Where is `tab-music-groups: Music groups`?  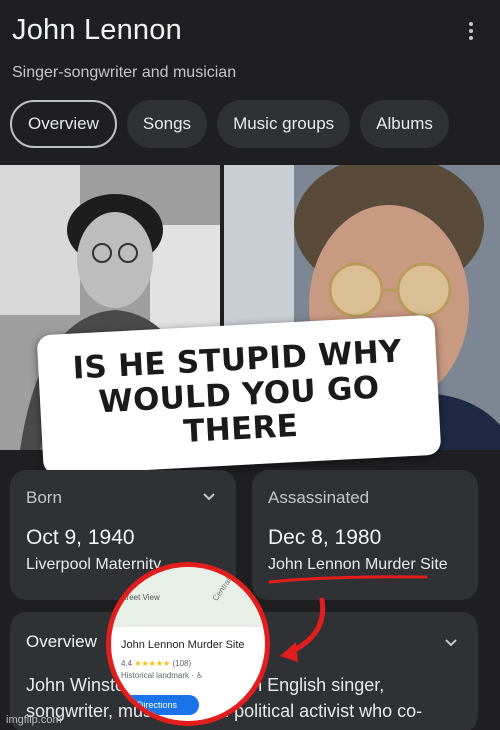 tab-music-groups: Music groups is located at coordinates (284, 124).